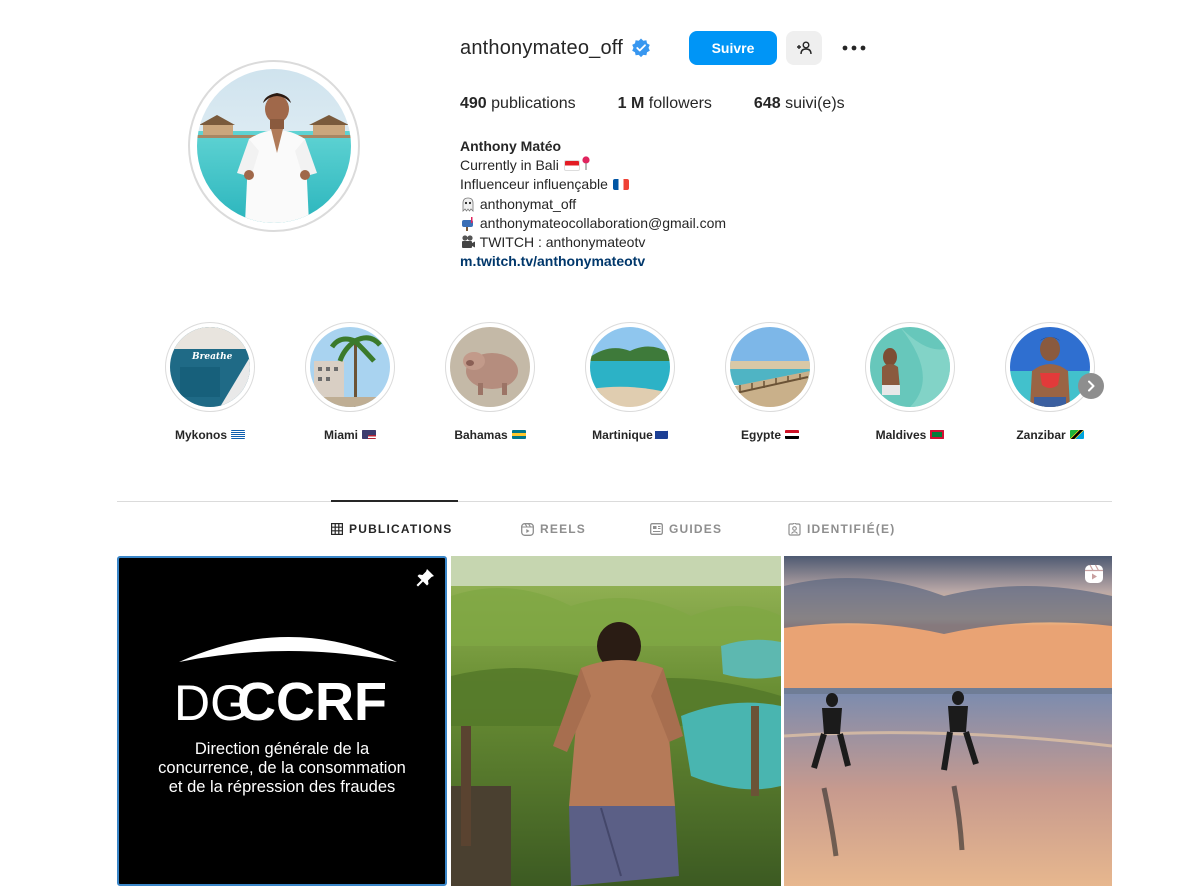 This screenshot has width=1200, height=891. What do you see at coordinates (238, 434) in the screenshot?
I see `greece-flag-icon` at bounding box center [238, 434].